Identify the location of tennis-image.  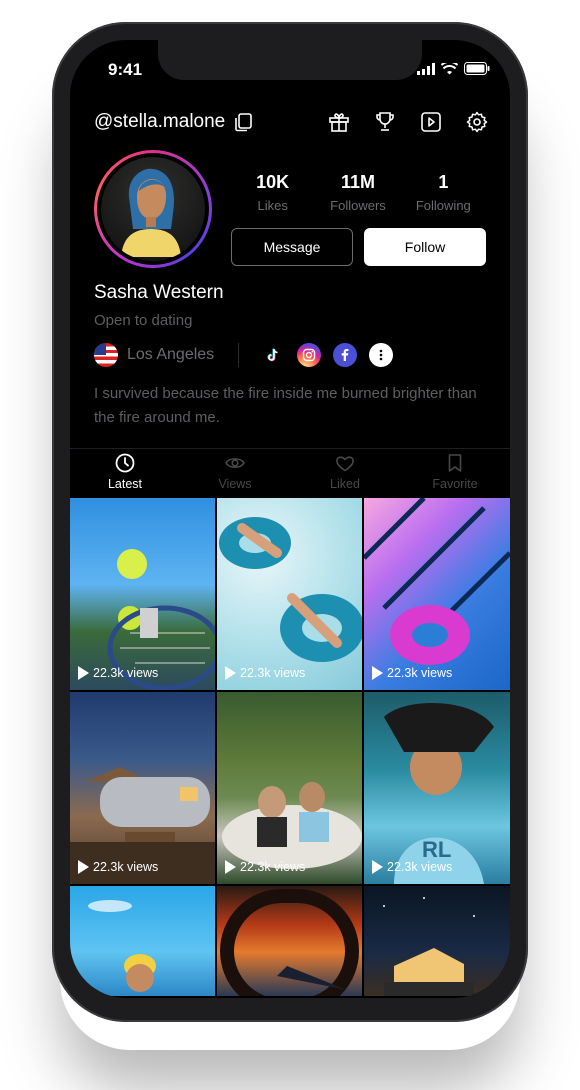
(161, 619).